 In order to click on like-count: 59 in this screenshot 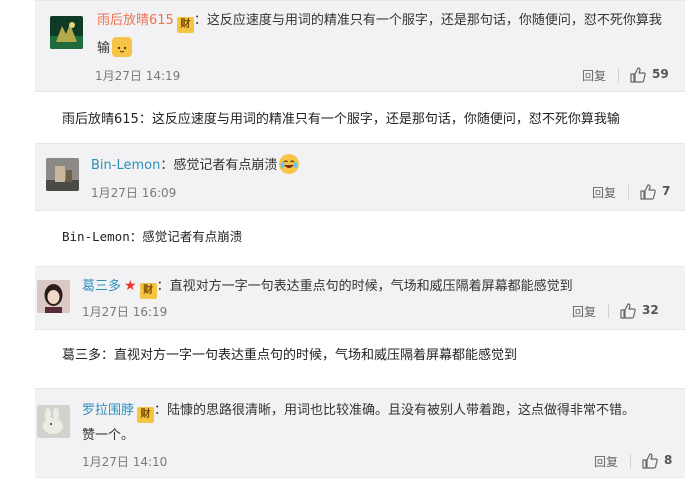, I will do `click(660, 74)`.